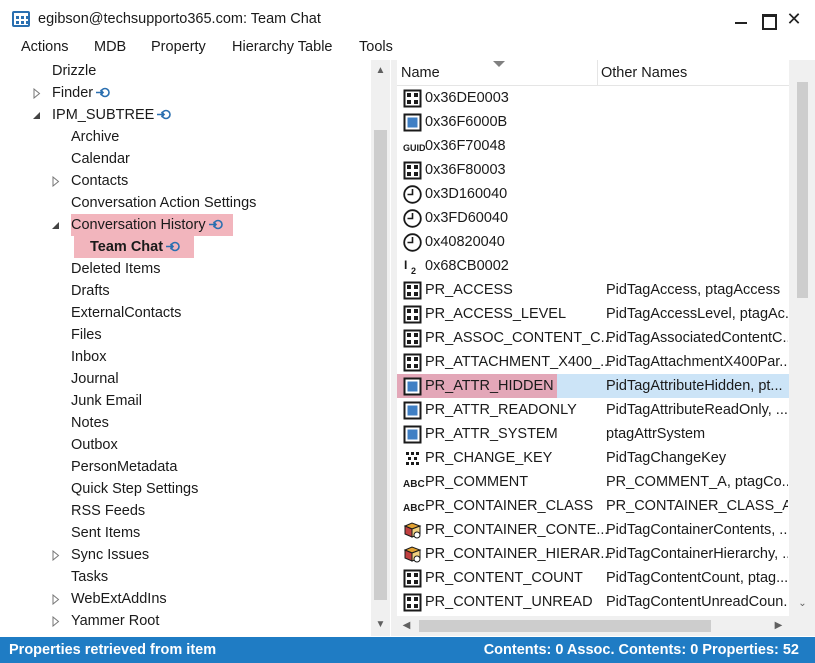 This screenshot has height=663, width=815. What do you see at coordinates (412, 458) in the screenshot?
I see `binary-icon` at bounding box center [412, 458].